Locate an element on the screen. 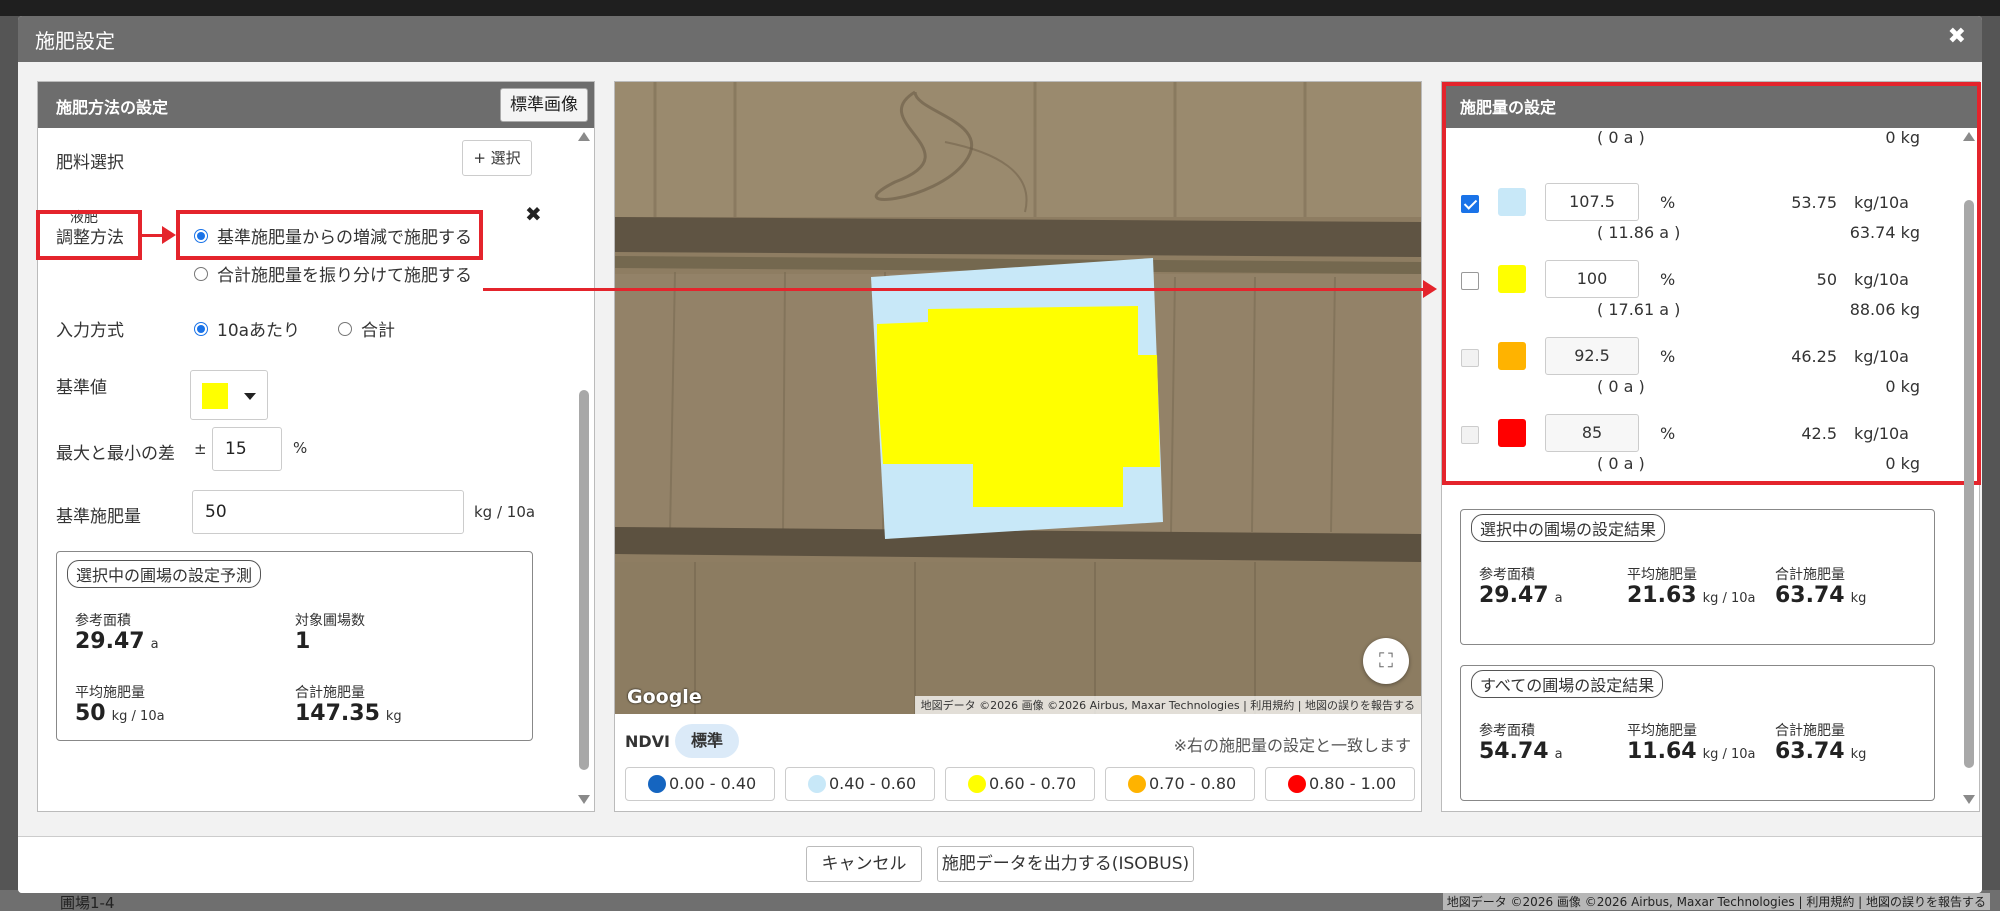 This screenshot has height=911, width=2000. method-settings-header: 施肥方法の設定 標準画像 is located at coordinates (316, 105).